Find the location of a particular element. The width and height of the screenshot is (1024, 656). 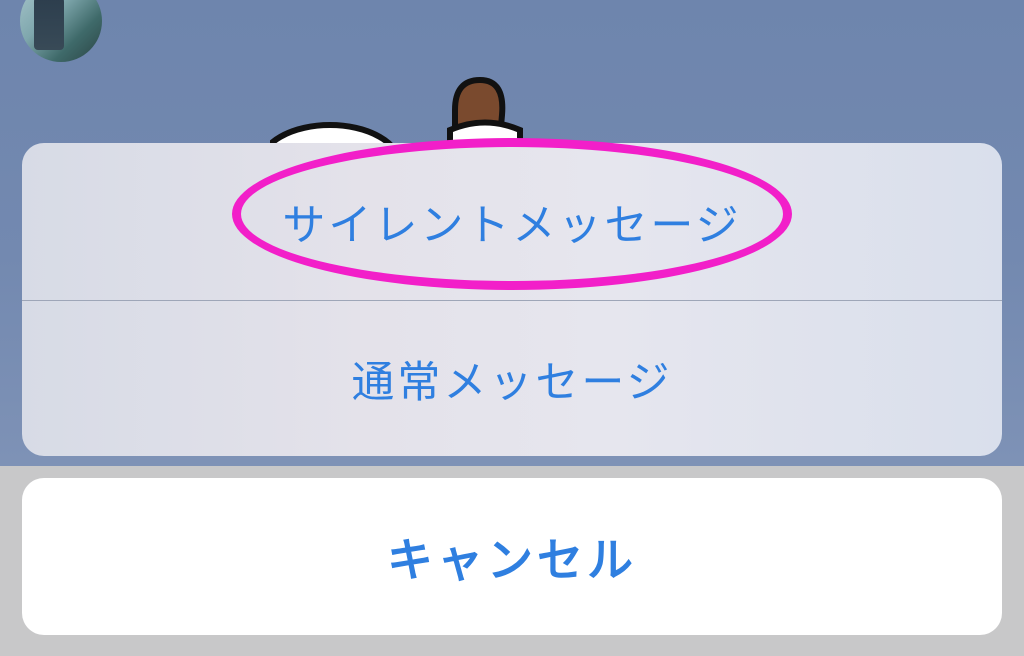

normal-message-label: 通常メッセージ is located at coordinates (512, 382).